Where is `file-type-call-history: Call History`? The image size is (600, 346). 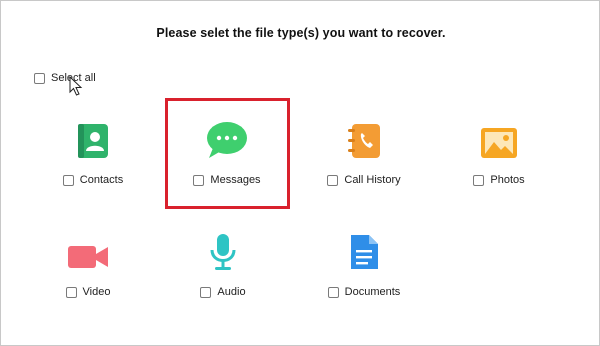
file-type-call-history: Call History is located at coordinates (364, 152).